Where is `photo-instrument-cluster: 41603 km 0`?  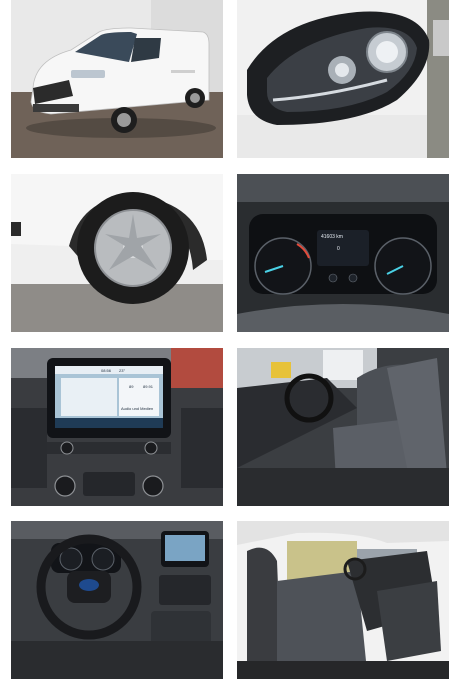 photo-instrument-cluster: 41603 km 0 is located at coordinates (343, 253).